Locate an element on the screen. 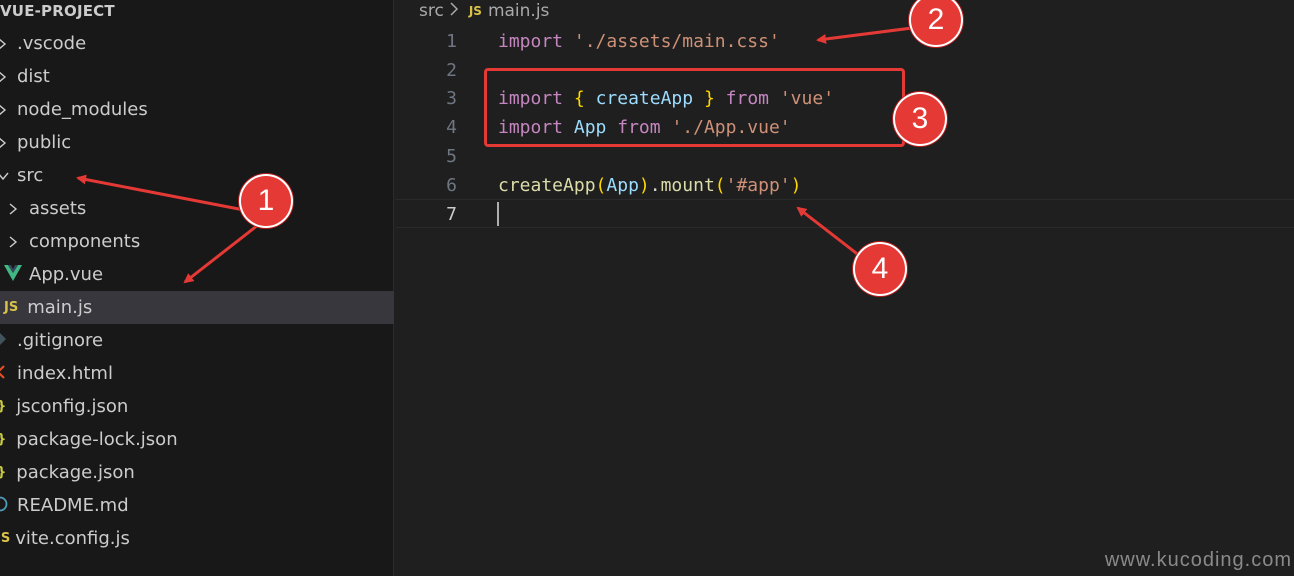 This screenshot has width=1294, height=576. highlight-box-imports is located at coordinates (694, 107).